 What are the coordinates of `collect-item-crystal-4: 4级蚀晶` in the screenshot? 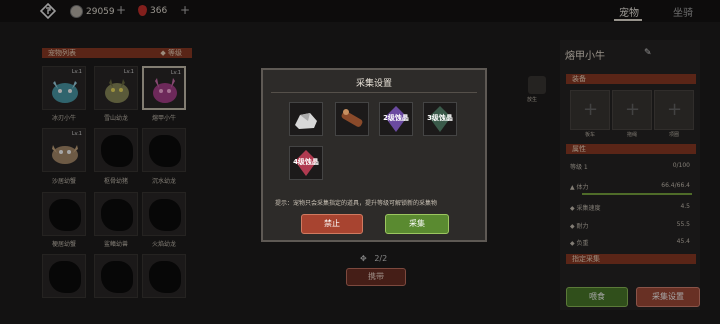 It's located at (306, 163).